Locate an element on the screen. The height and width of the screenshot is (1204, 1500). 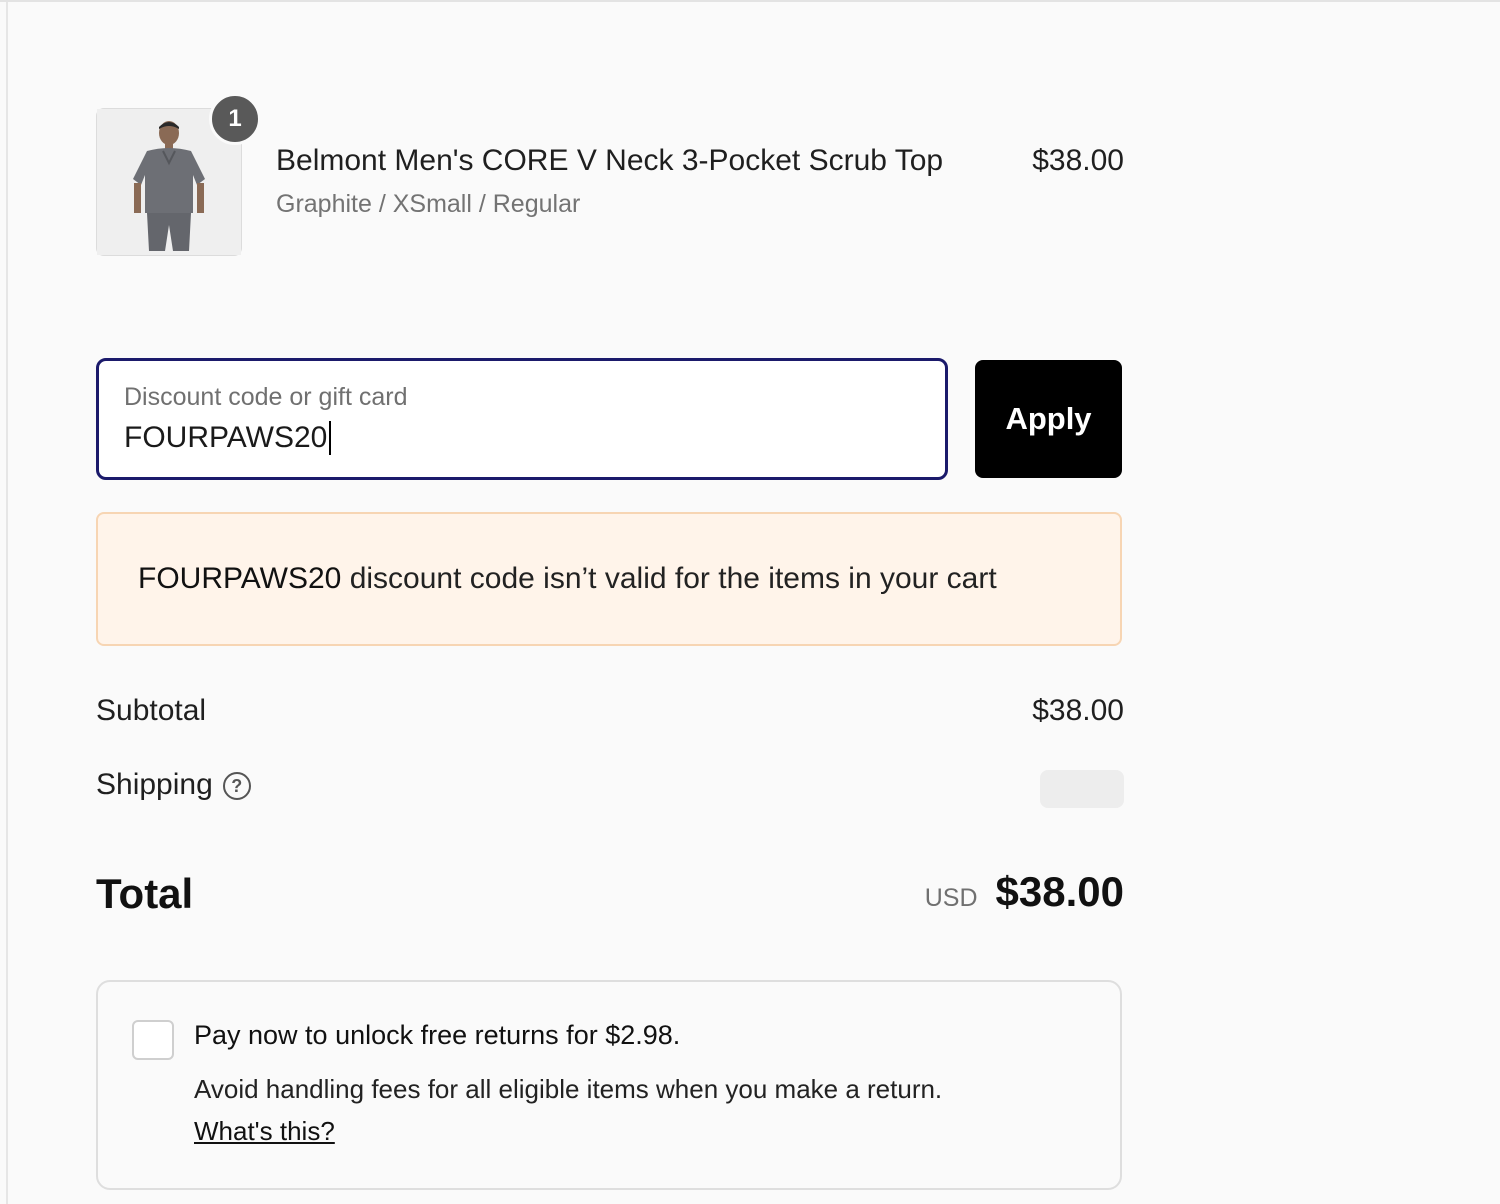
discount-code-field: Discount code or gift card FOURPAWS20 is located at coordinates (522, 419).